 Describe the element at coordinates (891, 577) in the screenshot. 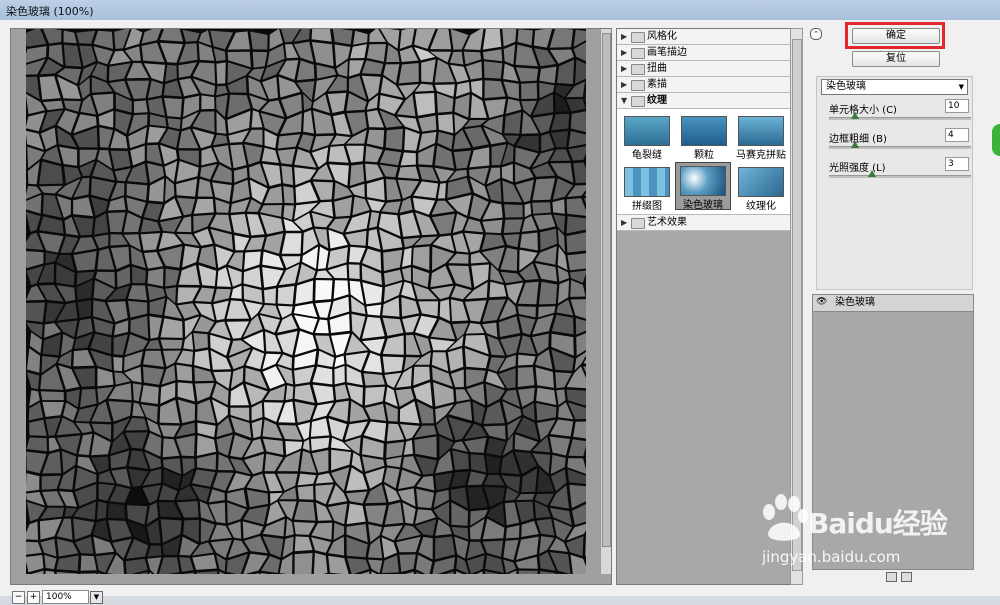

I see `new-effect-layer-icon` at that location.